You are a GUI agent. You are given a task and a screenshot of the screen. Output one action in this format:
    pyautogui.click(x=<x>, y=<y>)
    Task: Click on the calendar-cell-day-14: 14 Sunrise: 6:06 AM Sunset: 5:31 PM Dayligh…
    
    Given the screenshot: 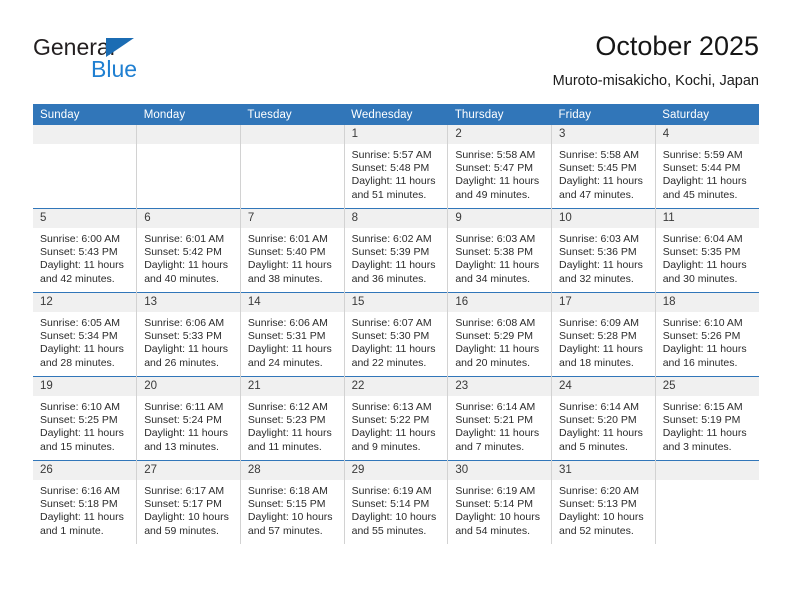 What is the action you would take?
    pyautogui.click(x=292, y=334)
    